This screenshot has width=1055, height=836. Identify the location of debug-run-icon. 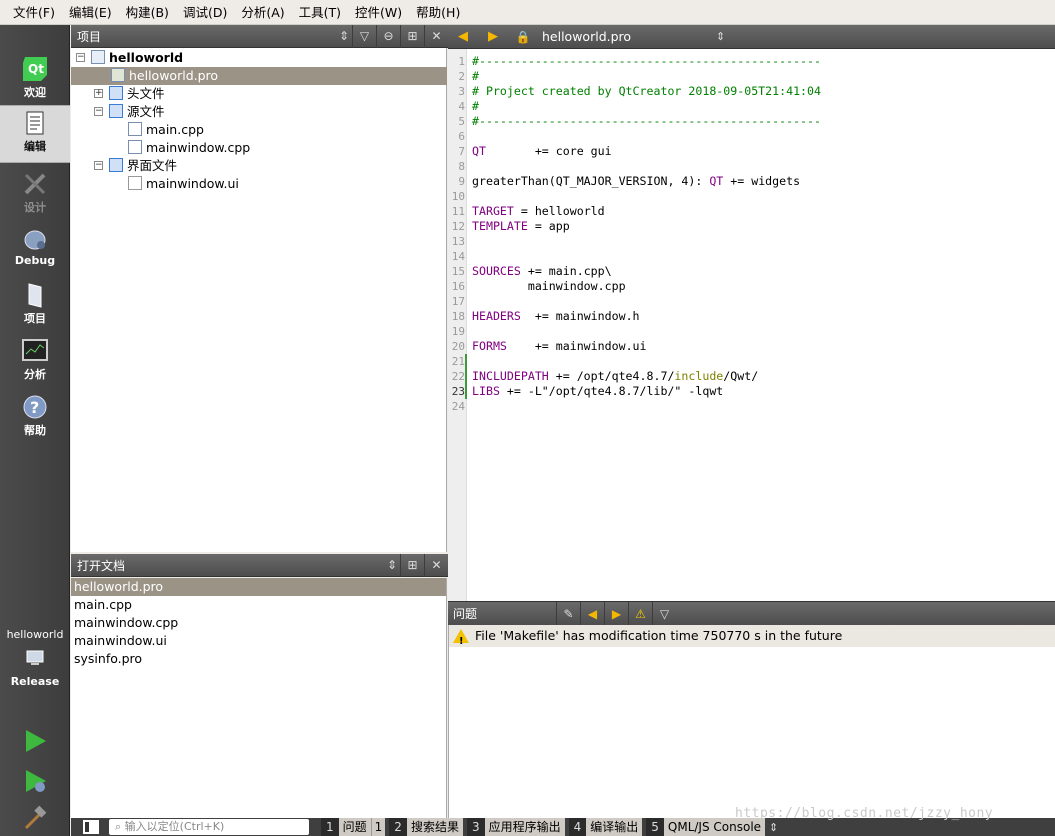
(35, 781).